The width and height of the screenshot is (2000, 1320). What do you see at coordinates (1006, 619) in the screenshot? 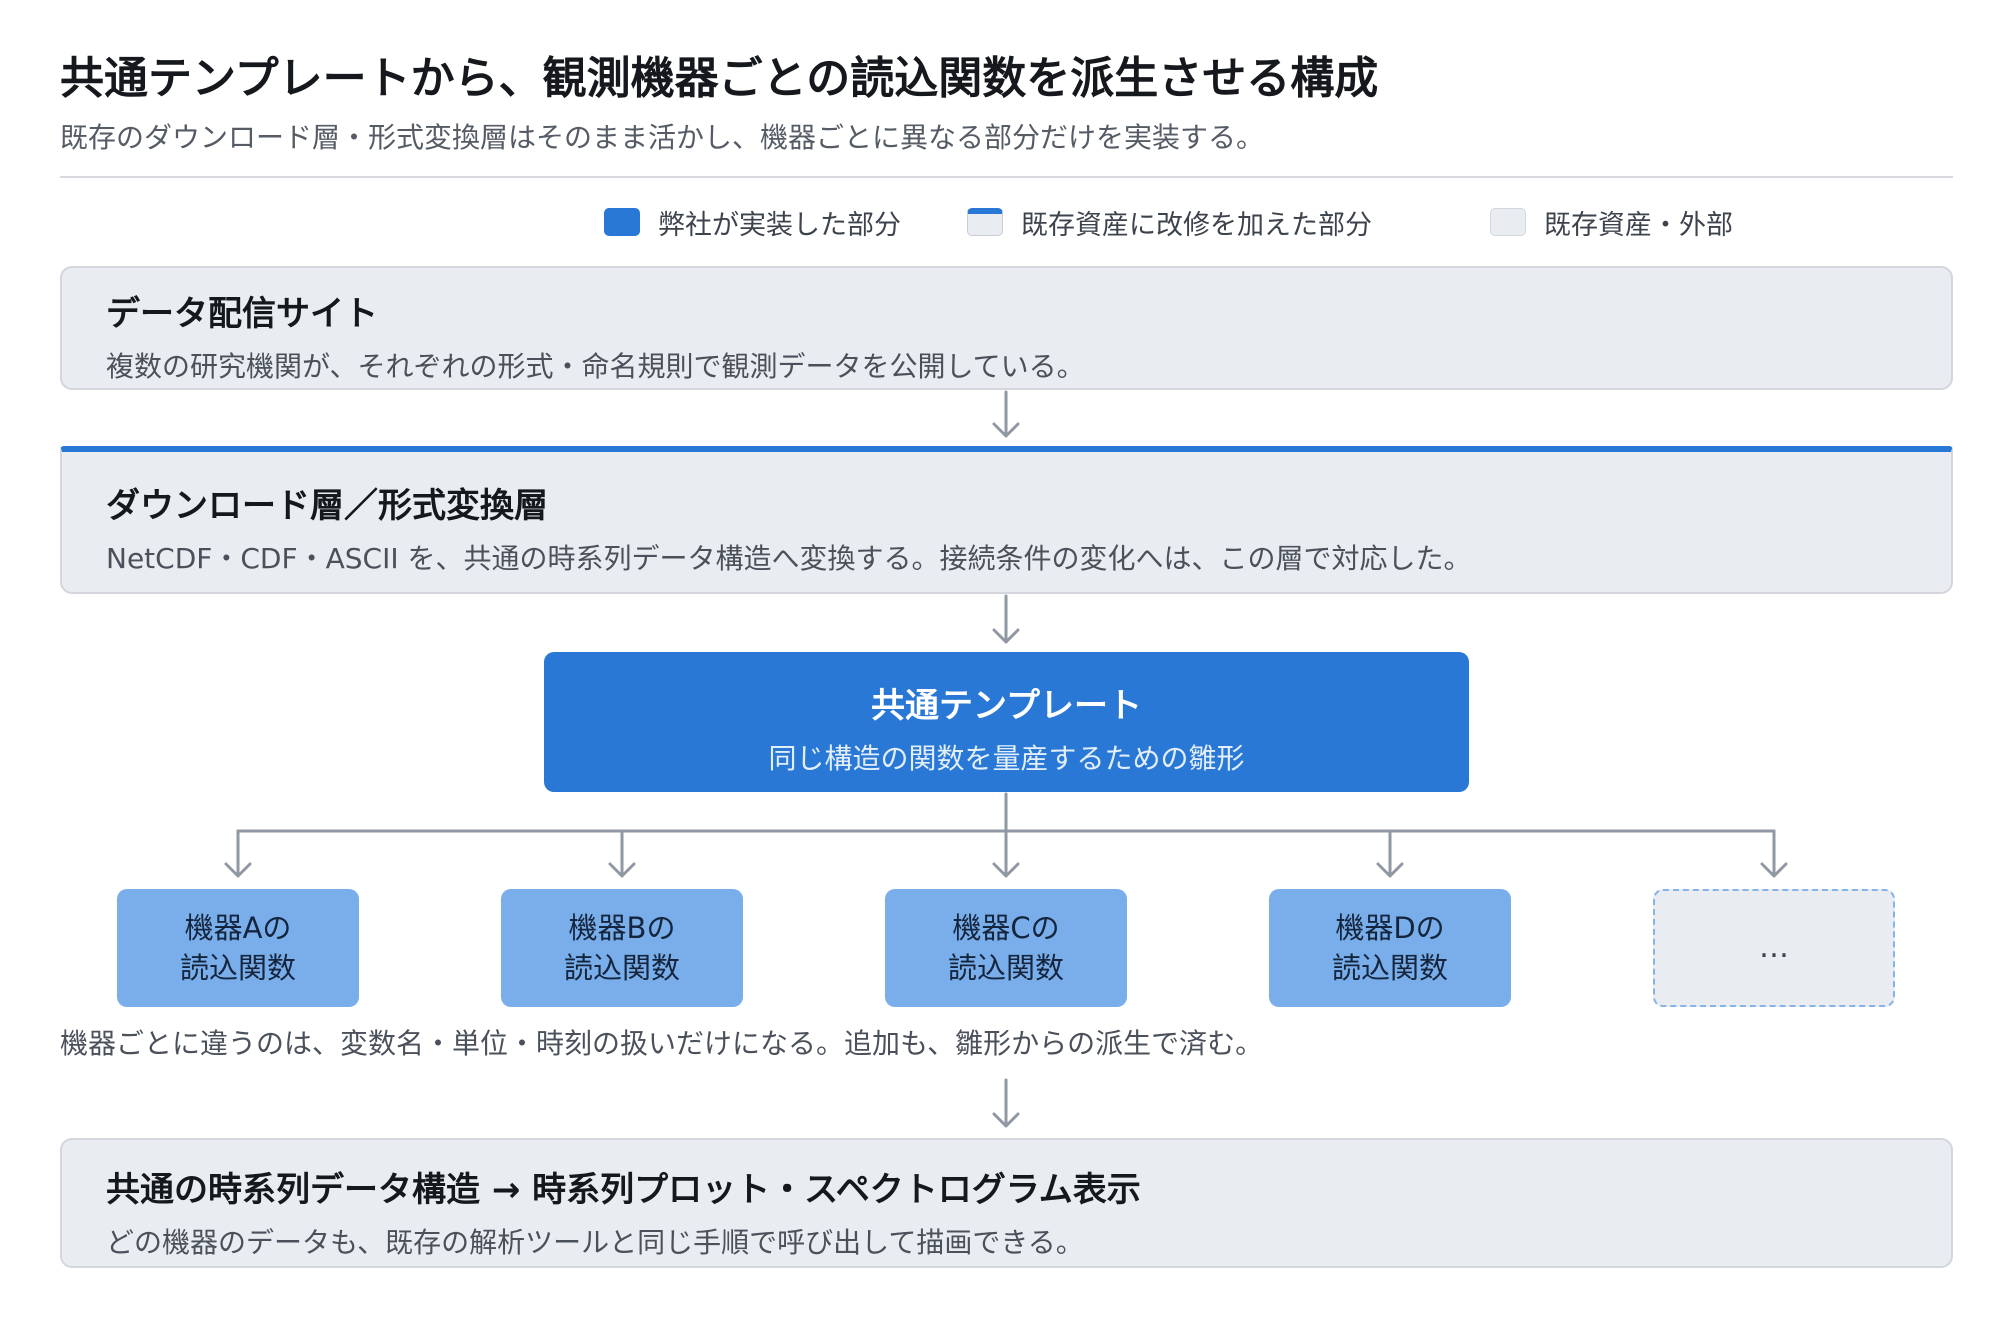
I see `arrow-download-to-template` at bounding box center [1006, 619].